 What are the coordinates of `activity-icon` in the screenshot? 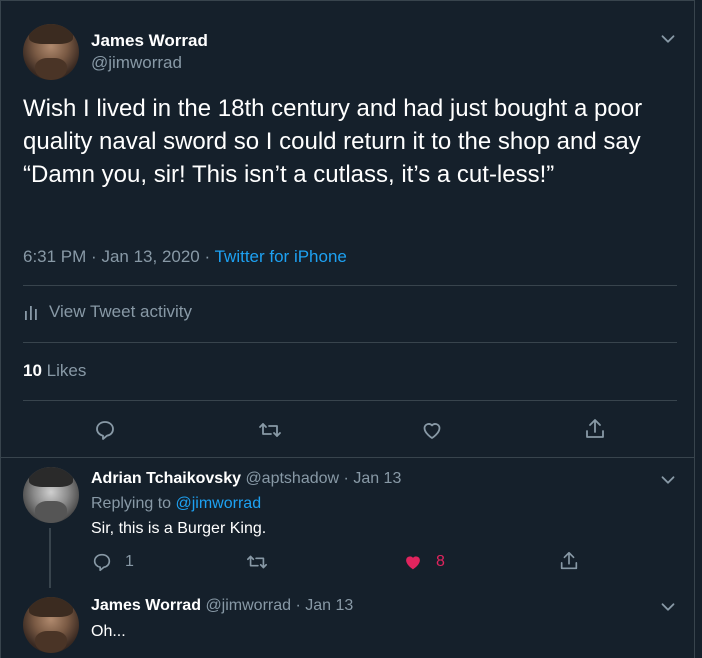 It's located at (31, 313).